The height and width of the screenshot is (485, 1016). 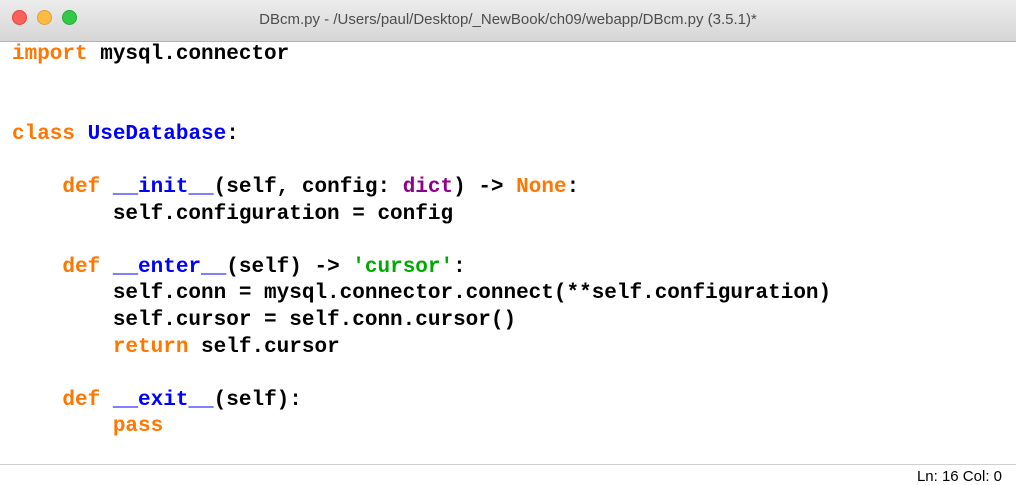 What do you see at coordinates (541, 187) in the screenshot?
I see `keyword-token: None` at bounding box center [541, 187].